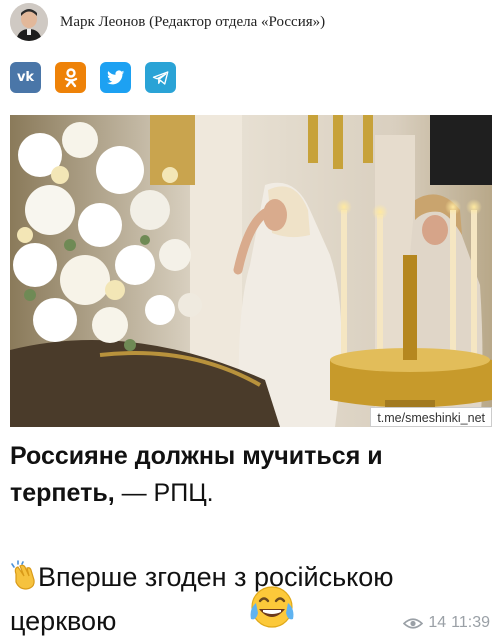 This screenshot has width=504, height=641. What do you see at coordinates (93, 77) in the screenshot?
I see `share-buttons: vk` at bounding box center [93, 77].